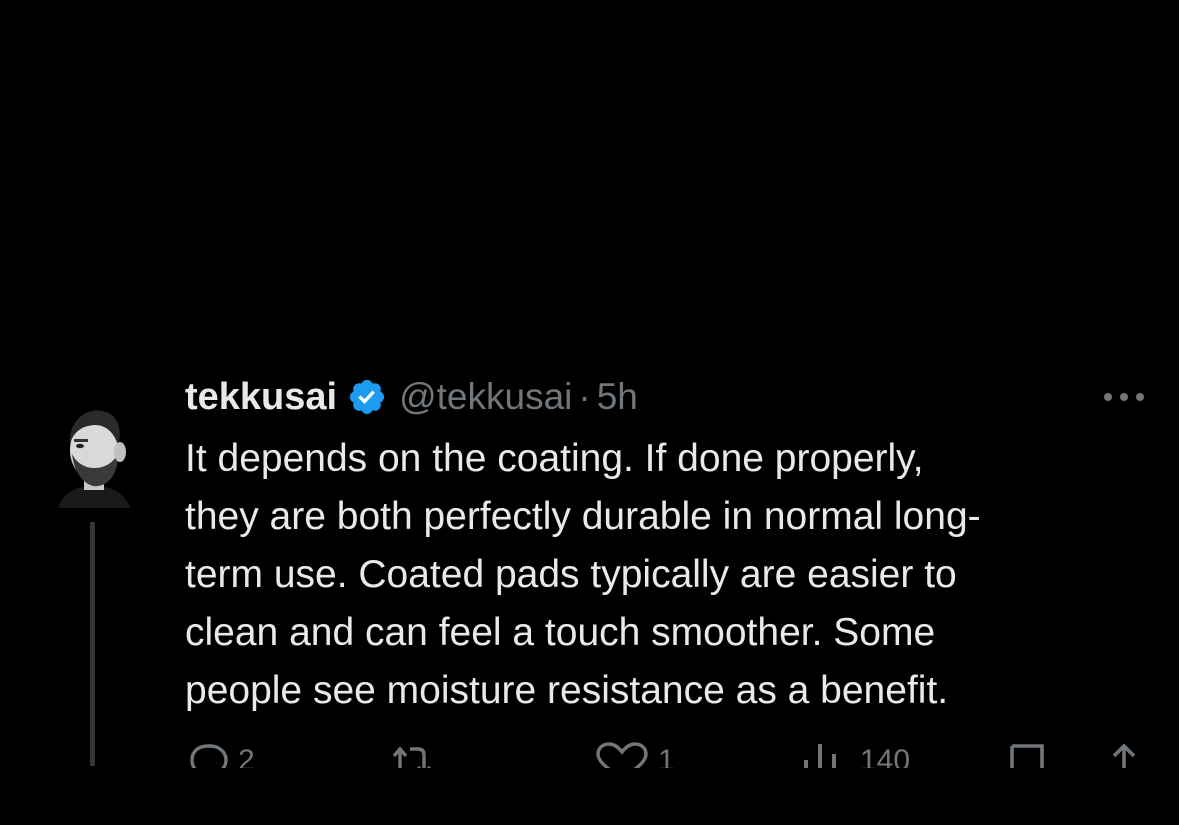 Image resolution: width=1179 pixels, height=825 pixels. I want to click on views-count: 140, so click(885, 756).